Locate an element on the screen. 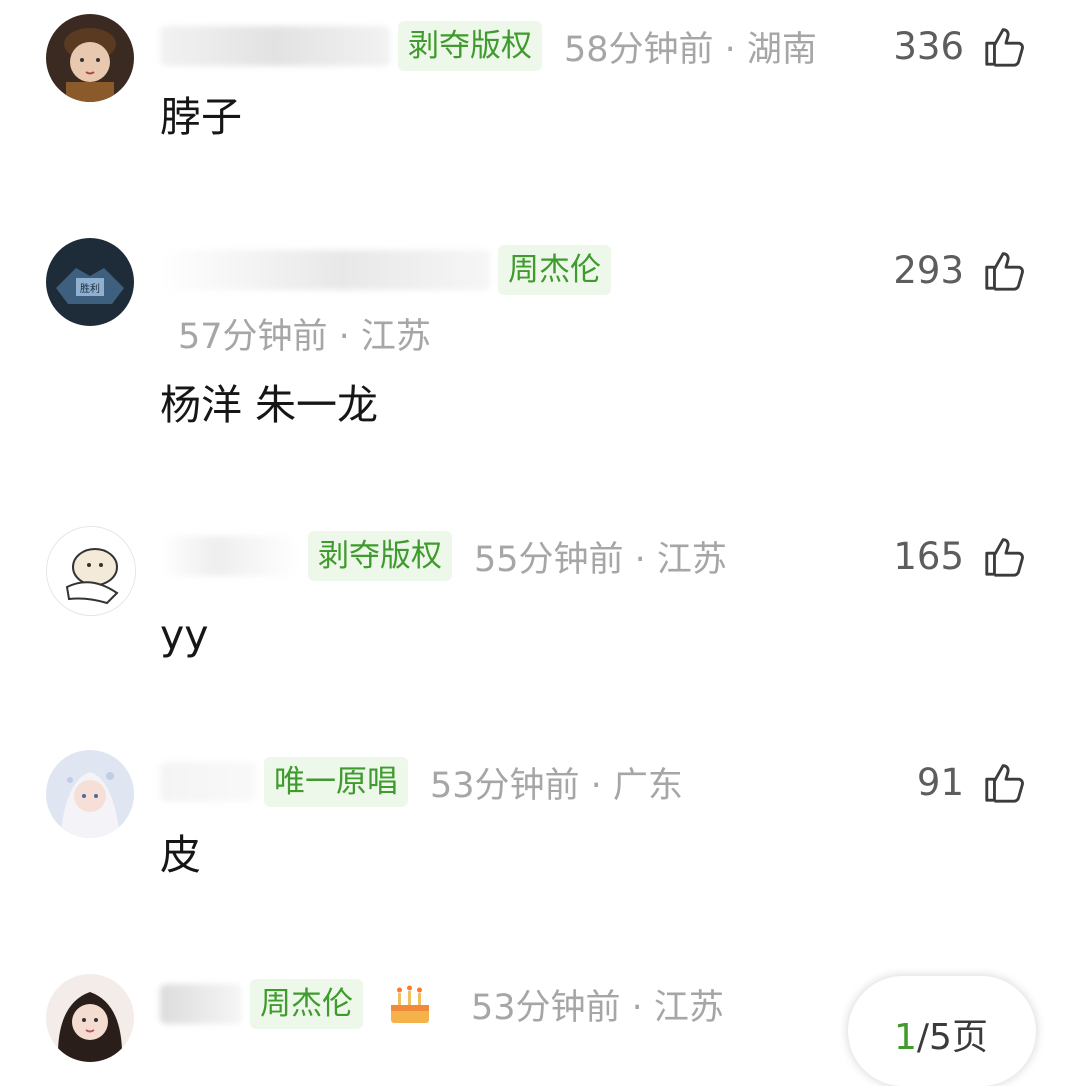 This screenshot has height=1086, width=1080. like-count: 91 is located at coordinates (940, 782).